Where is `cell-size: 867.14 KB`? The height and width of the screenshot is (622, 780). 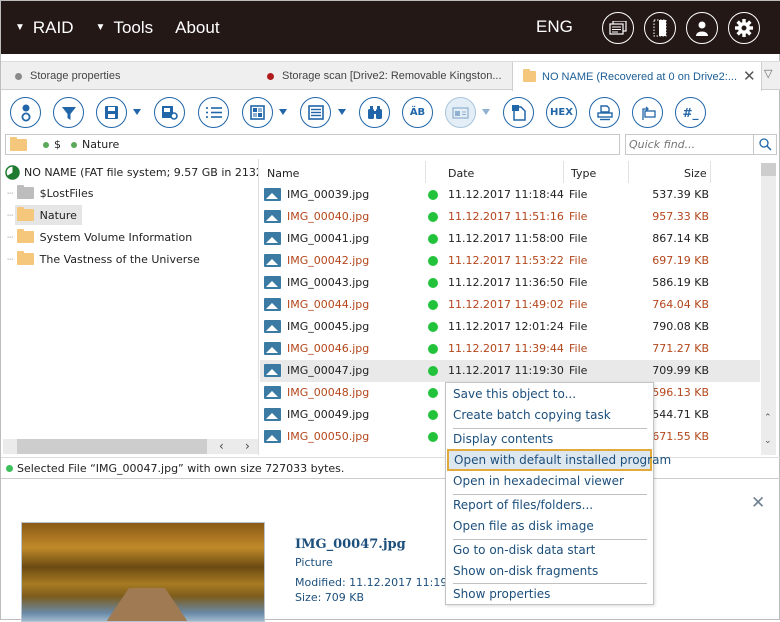 cell-size: 867.14 KB is located at coordinates (680, 238).